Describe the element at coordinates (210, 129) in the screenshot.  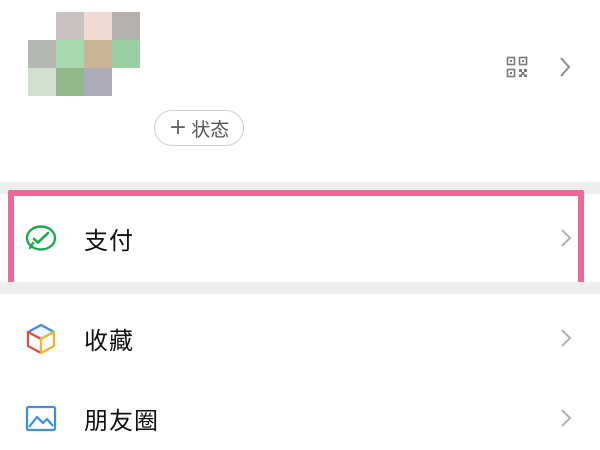
I see `status-label: 状态` at that location.